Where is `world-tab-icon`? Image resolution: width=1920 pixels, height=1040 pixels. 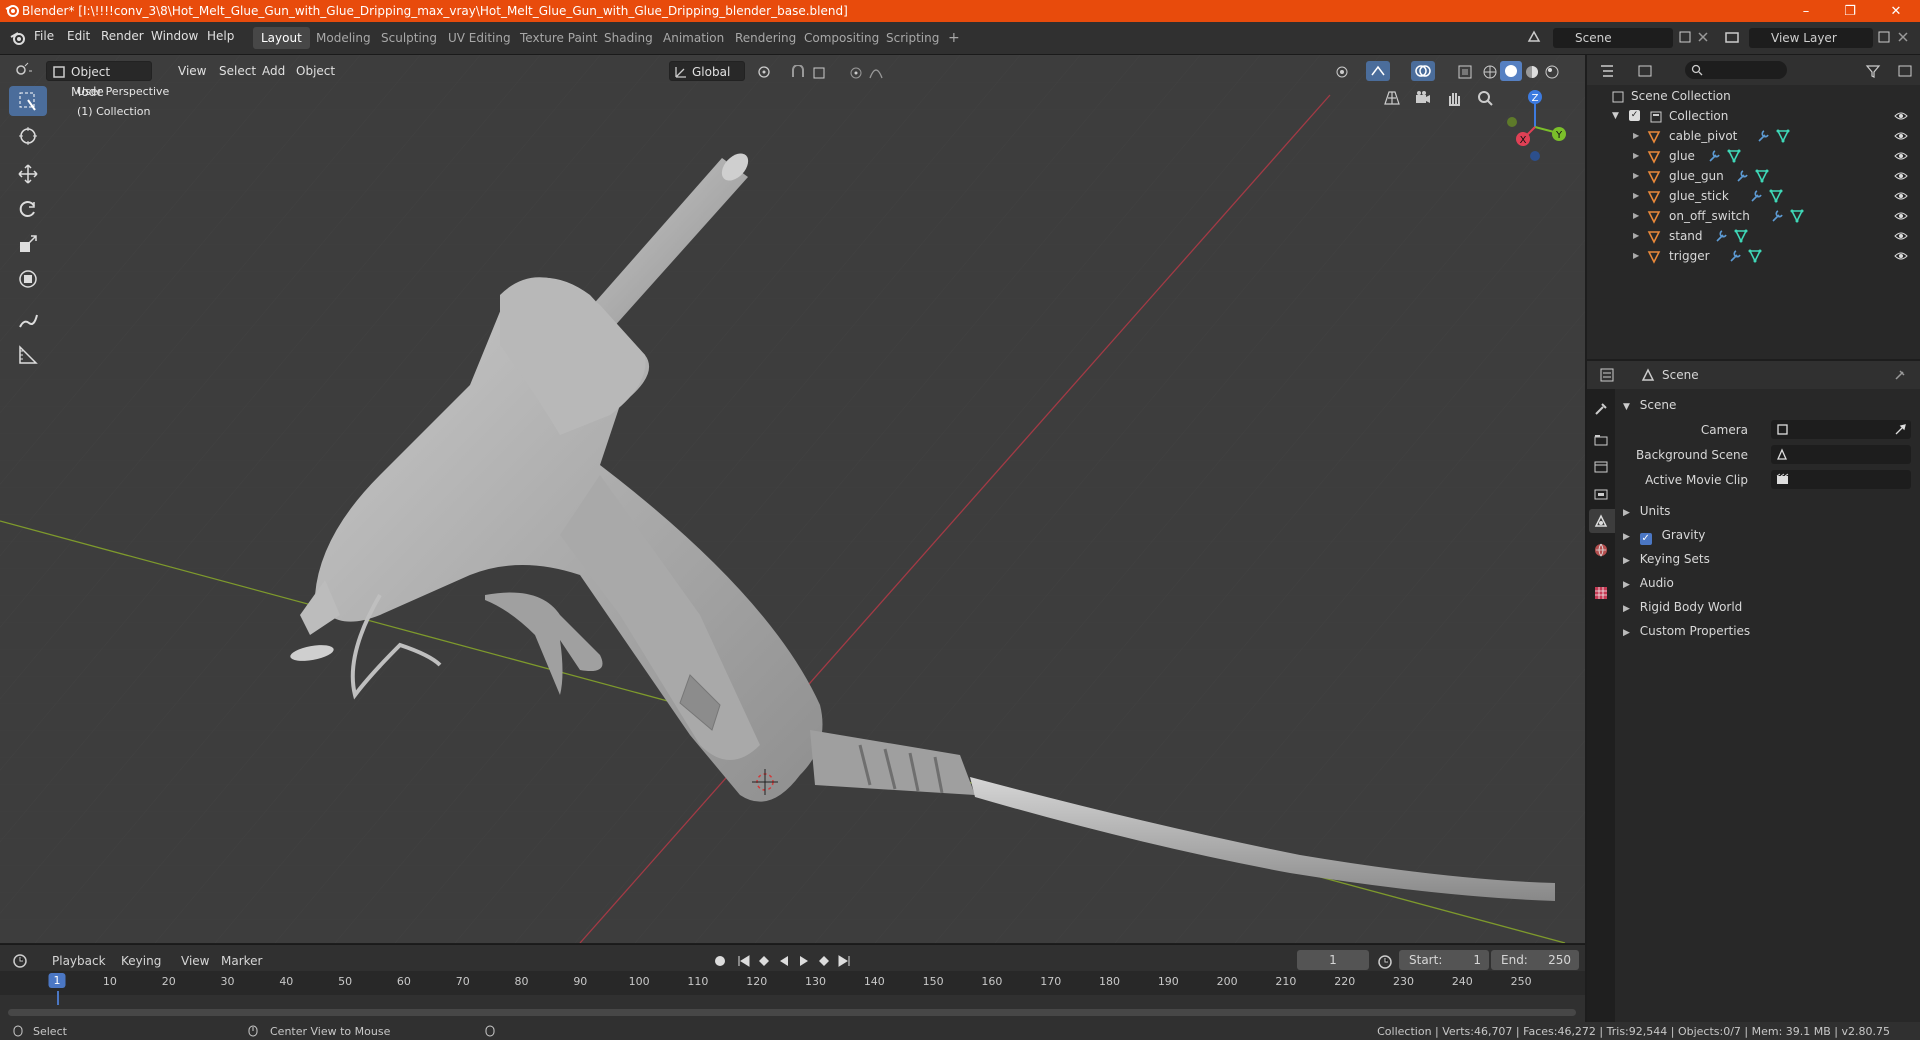
world-tab-icon is located at coordinates (1601, 550).